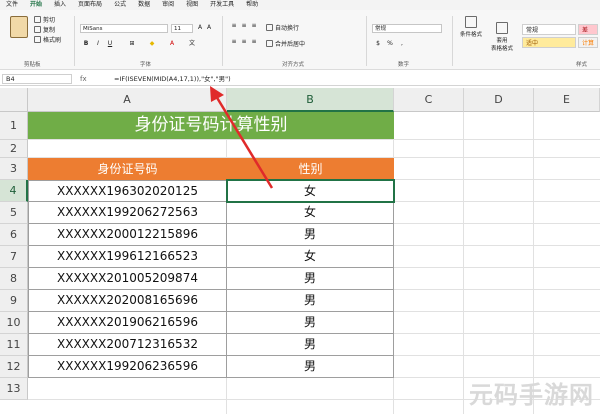 The height and width of the screenshot is (414, 600). I want to click on number-label: 数字, so click(404, 65).